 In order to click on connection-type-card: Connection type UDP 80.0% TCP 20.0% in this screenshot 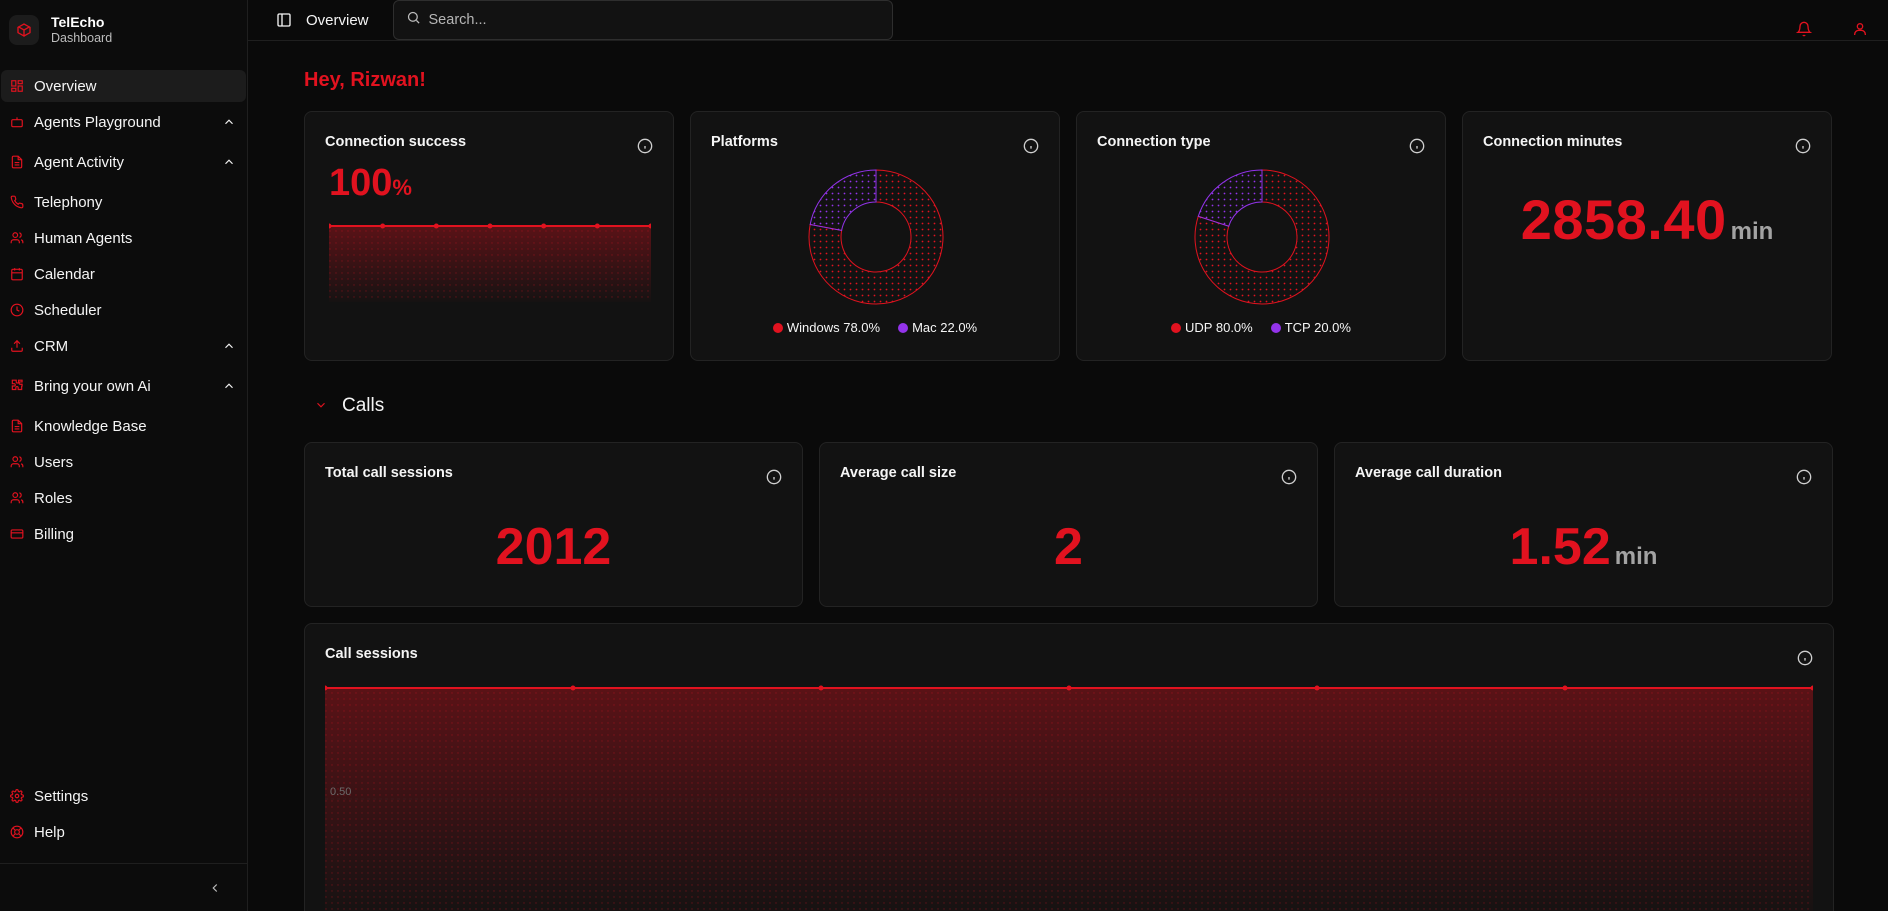, I will do `click(1261, 236)`.